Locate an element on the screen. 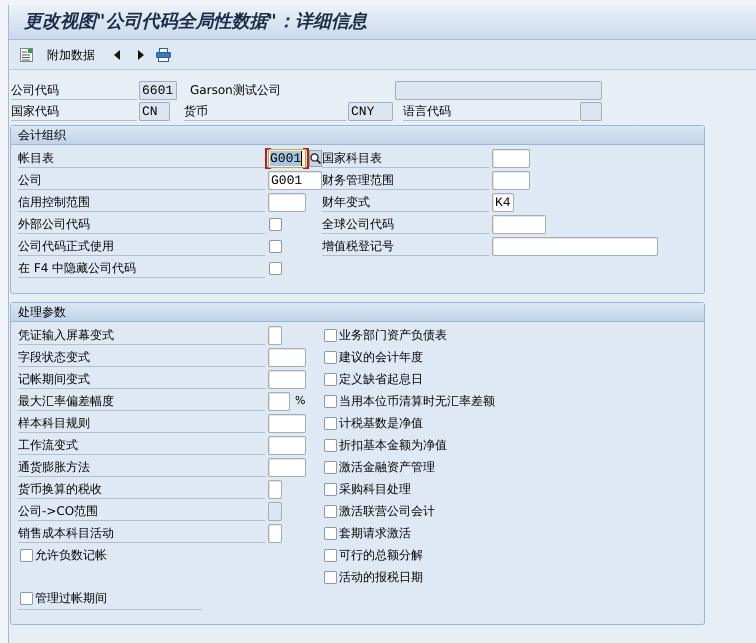 This screenshot has height=643, width=756. field-label: 国家代码 is located at coordinates (74, 111).